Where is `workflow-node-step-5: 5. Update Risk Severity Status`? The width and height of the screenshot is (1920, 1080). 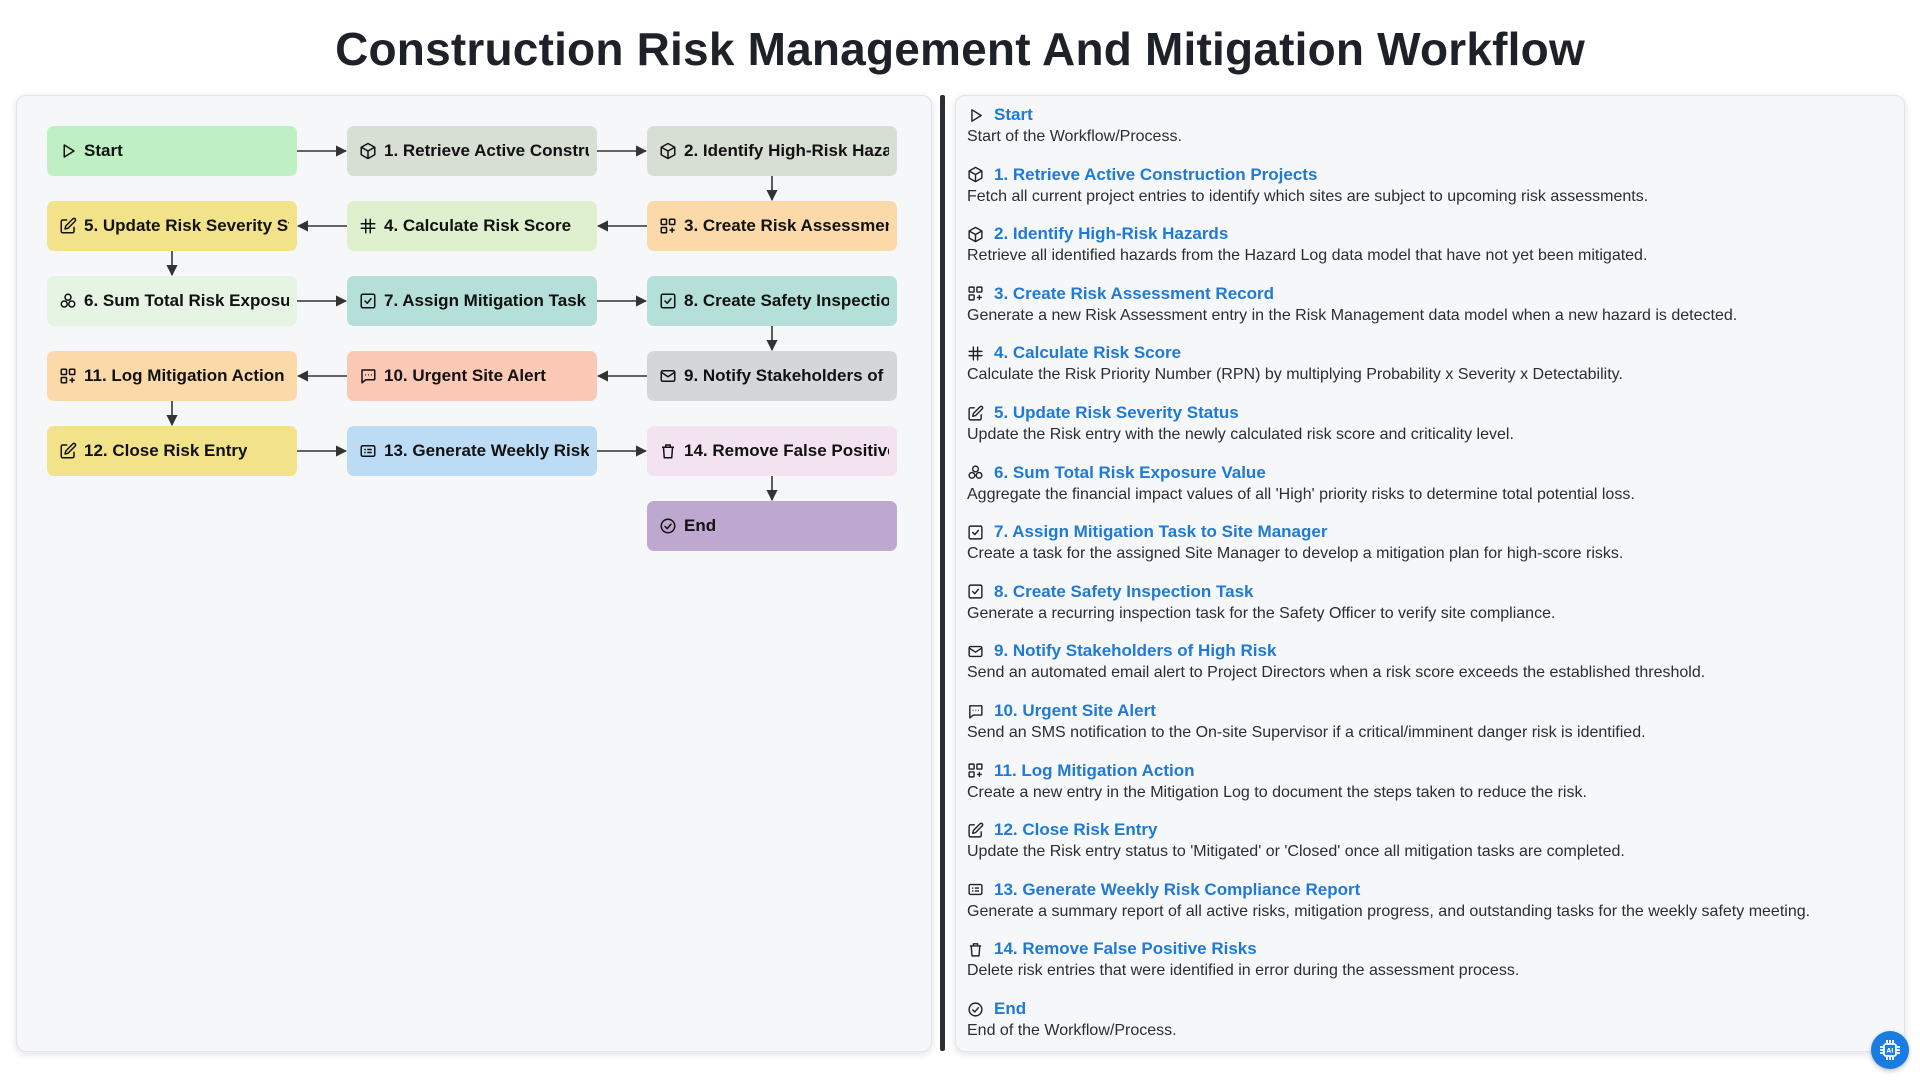
workflow-node-step-5: 5. Update Risk Severity Status is located at coordinates (172, 226).